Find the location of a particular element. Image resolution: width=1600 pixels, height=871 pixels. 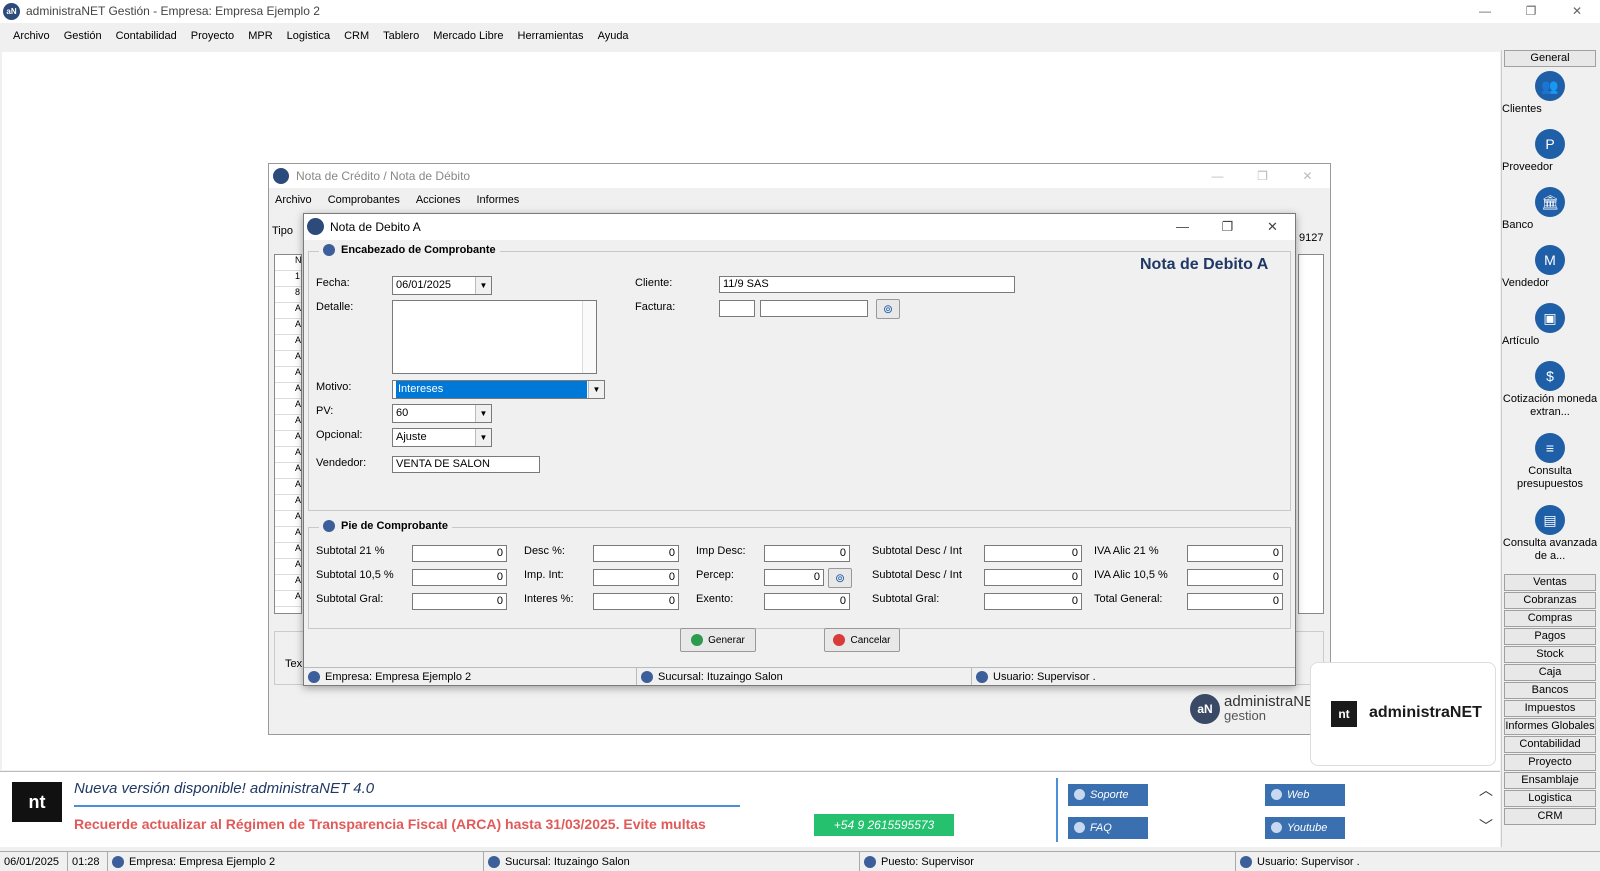

sidebar-item-proveedor: P Proveedor is located at coordinates (1550, 154).